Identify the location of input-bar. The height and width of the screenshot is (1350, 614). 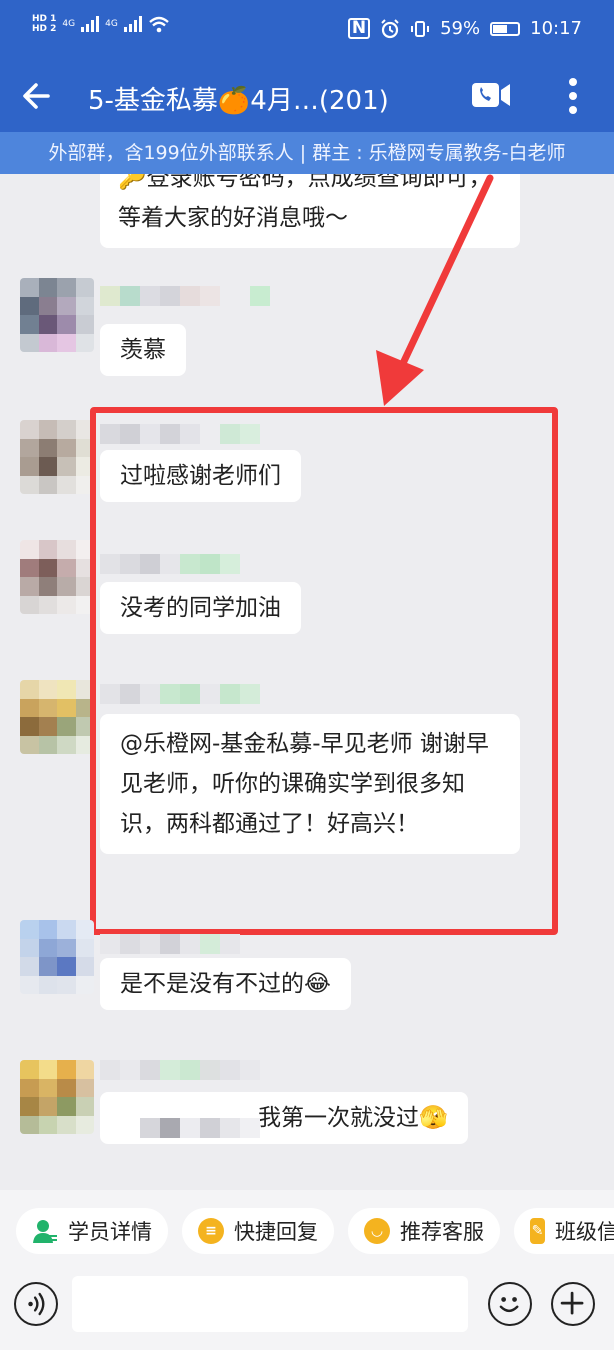
(307, 1313).